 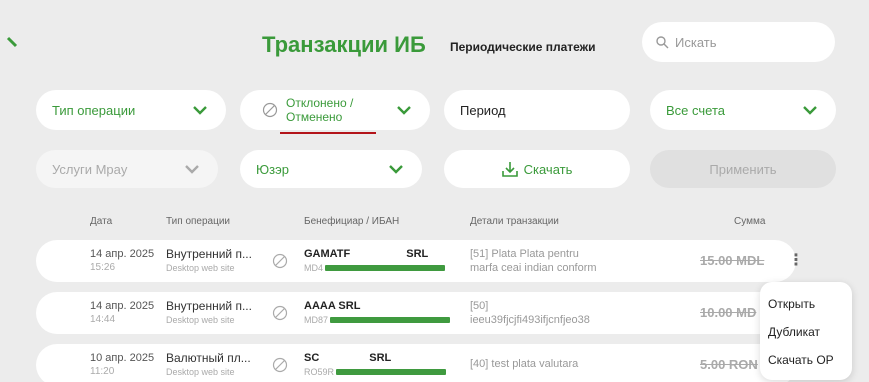 I want to click on row-amount: 10.00 MD, so click(x=728, y=312).